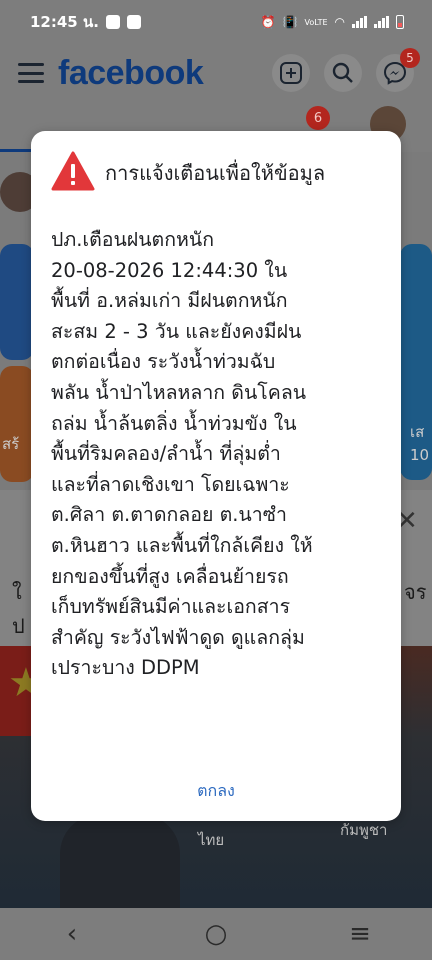 This screenshot has height=960, width=432. I want to click on story-card-right, so click(416, 362).